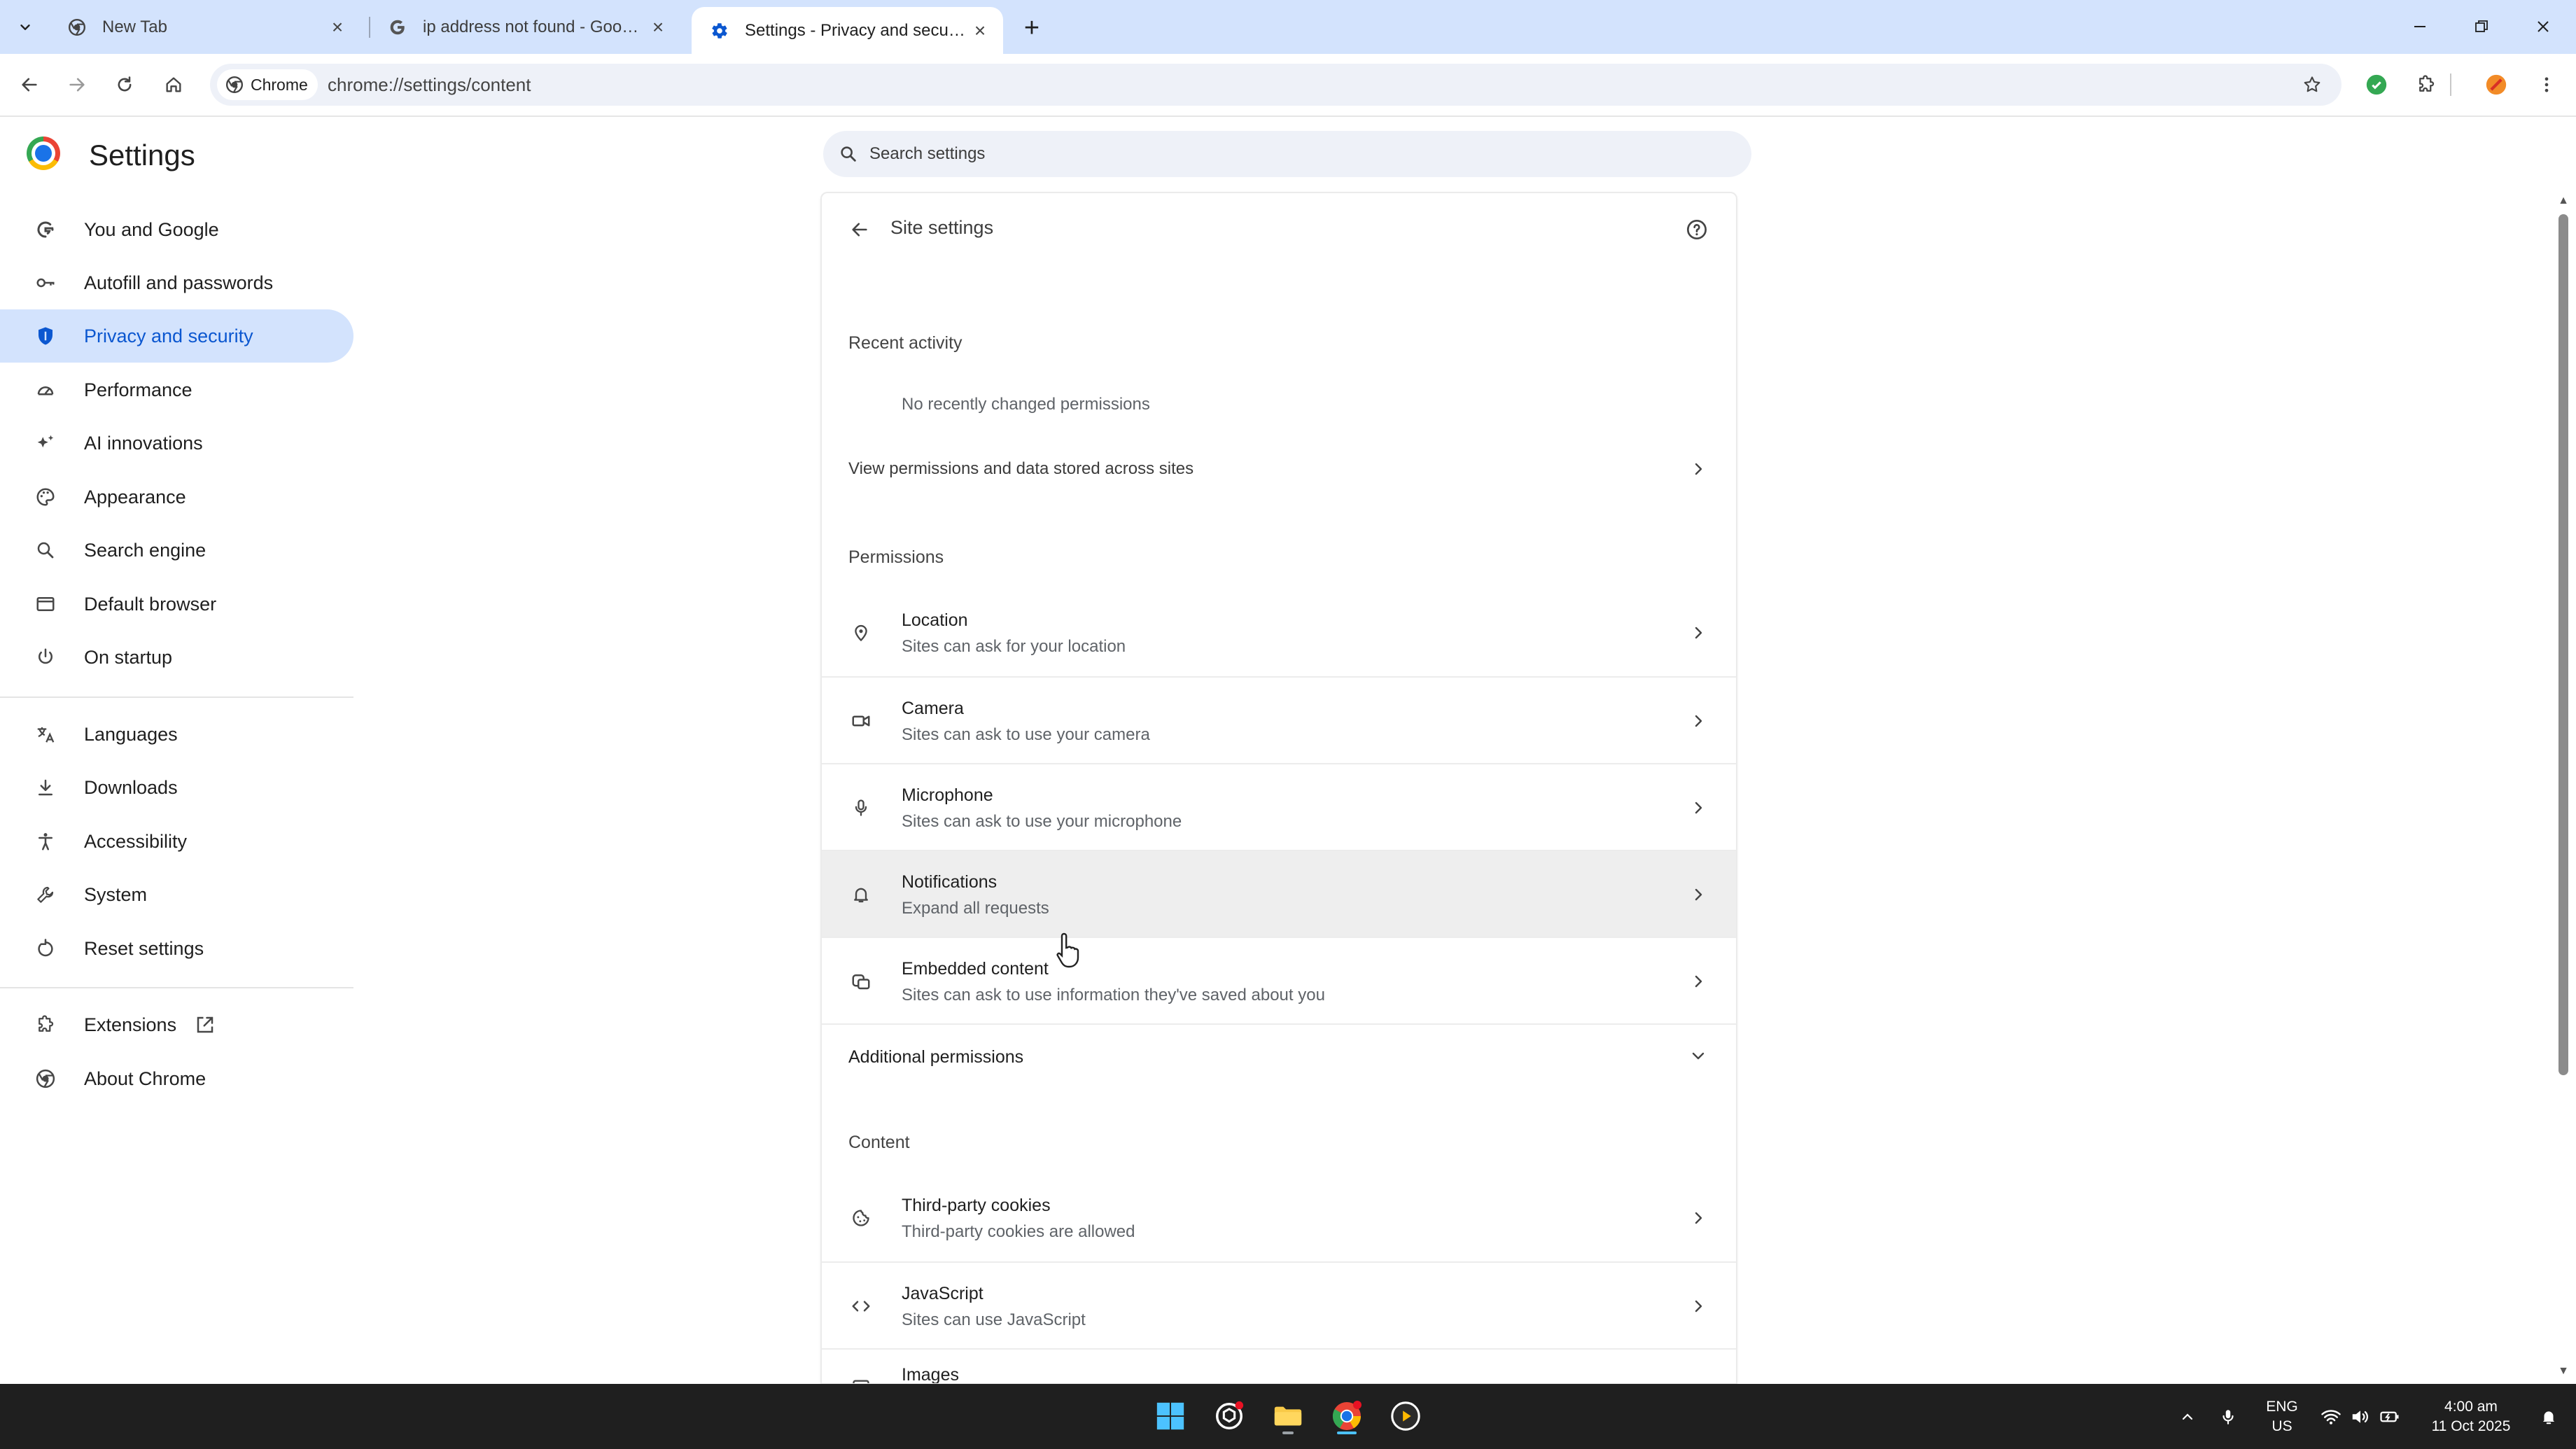 The height and width of the screenshot is (1449, 2576). Describe the element at coordinates (896, 557) in the screenshot. I see `section-permissions: Permissions` at that location.